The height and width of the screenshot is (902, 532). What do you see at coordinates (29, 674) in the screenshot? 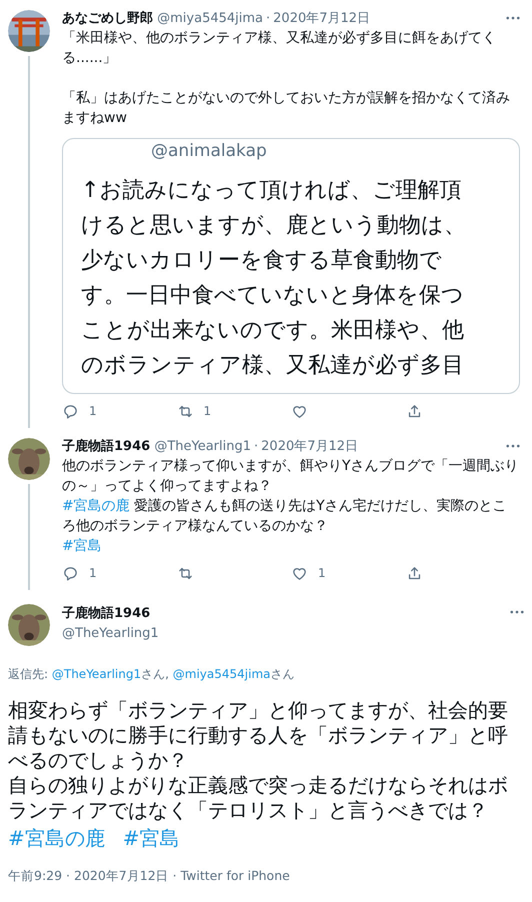
I see `reply-label: 返信先:` at bounding box center [29, 674].